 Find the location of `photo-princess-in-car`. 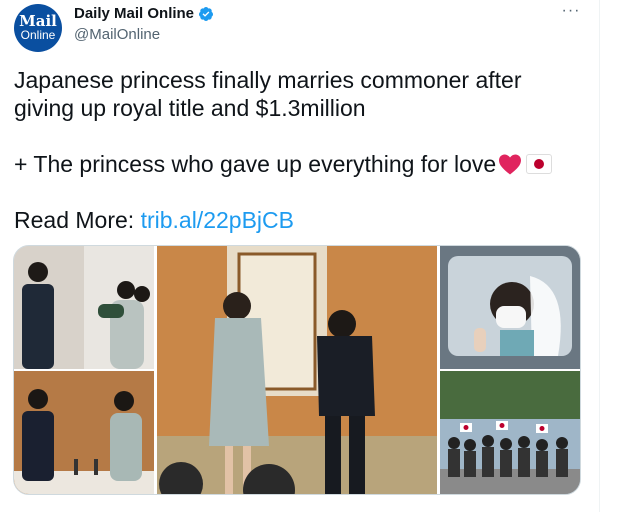

photo-princess-in-car is located at coordinates (510, 307).